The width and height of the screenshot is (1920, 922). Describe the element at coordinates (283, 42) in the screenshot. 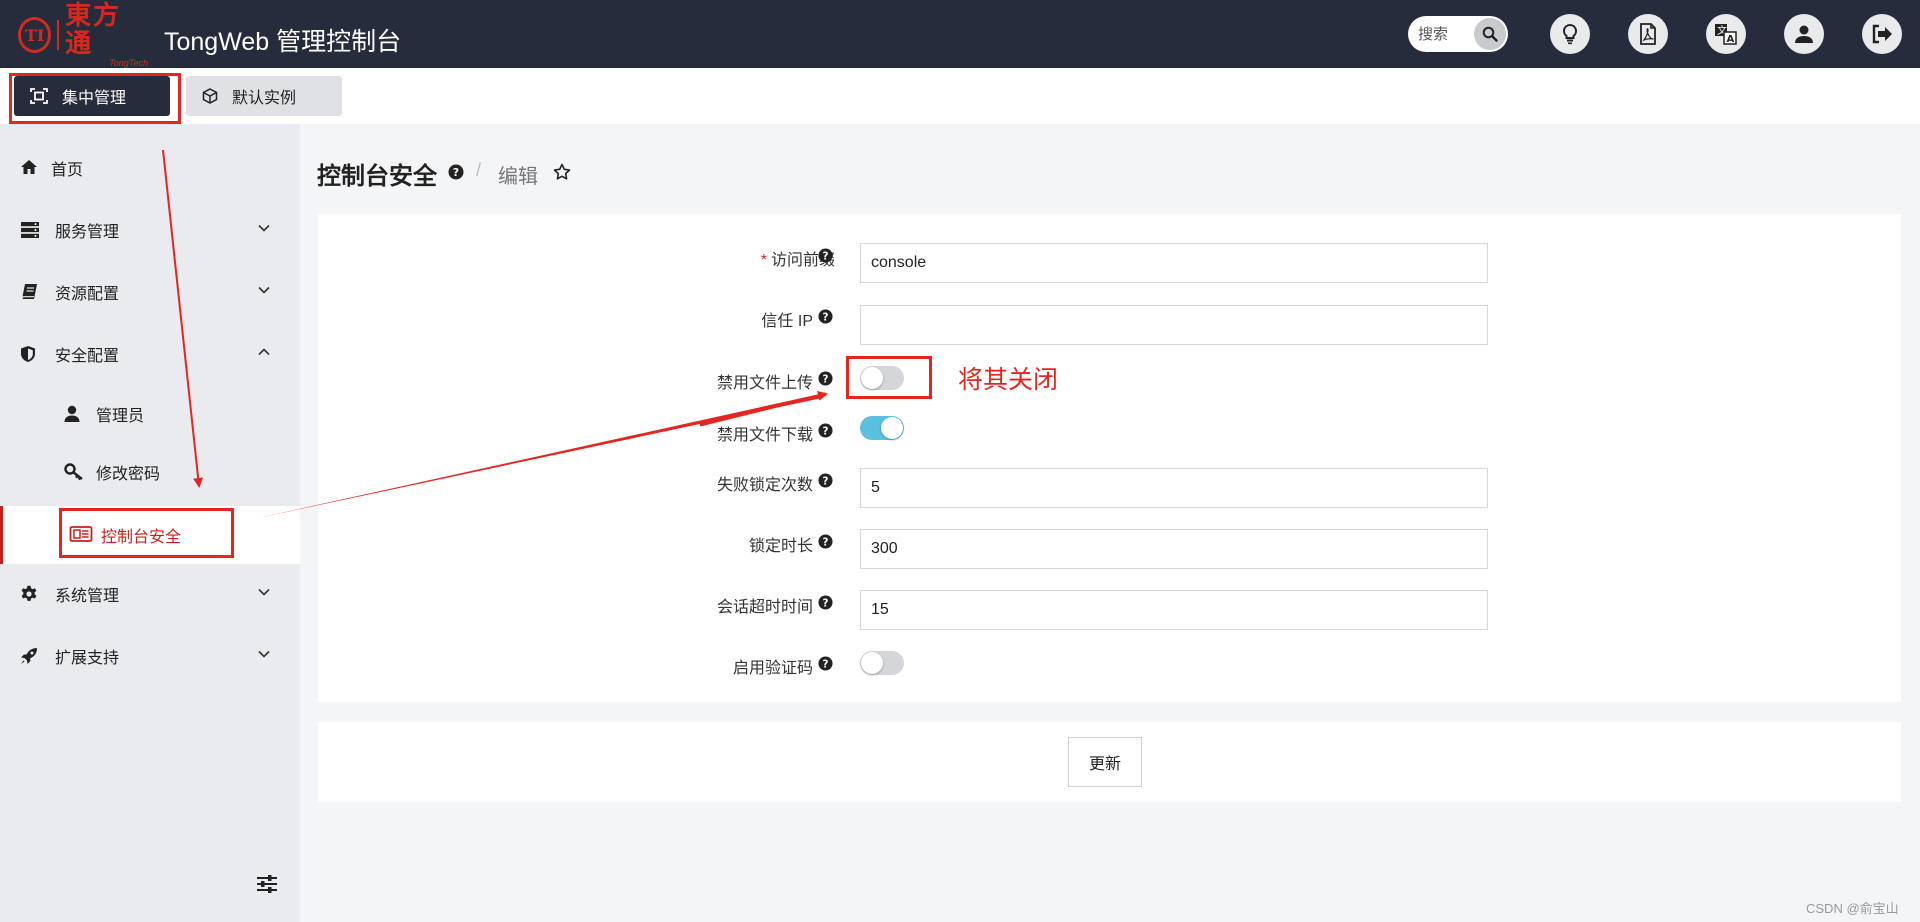

I see `app-title: TongWeb 管理控制台` at that location.